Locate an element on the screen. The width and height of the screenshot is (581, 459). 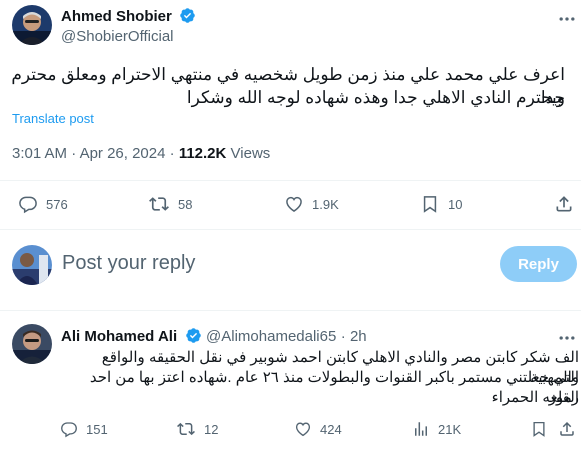
repost-count: 12 is located at coordinates (211, 429).